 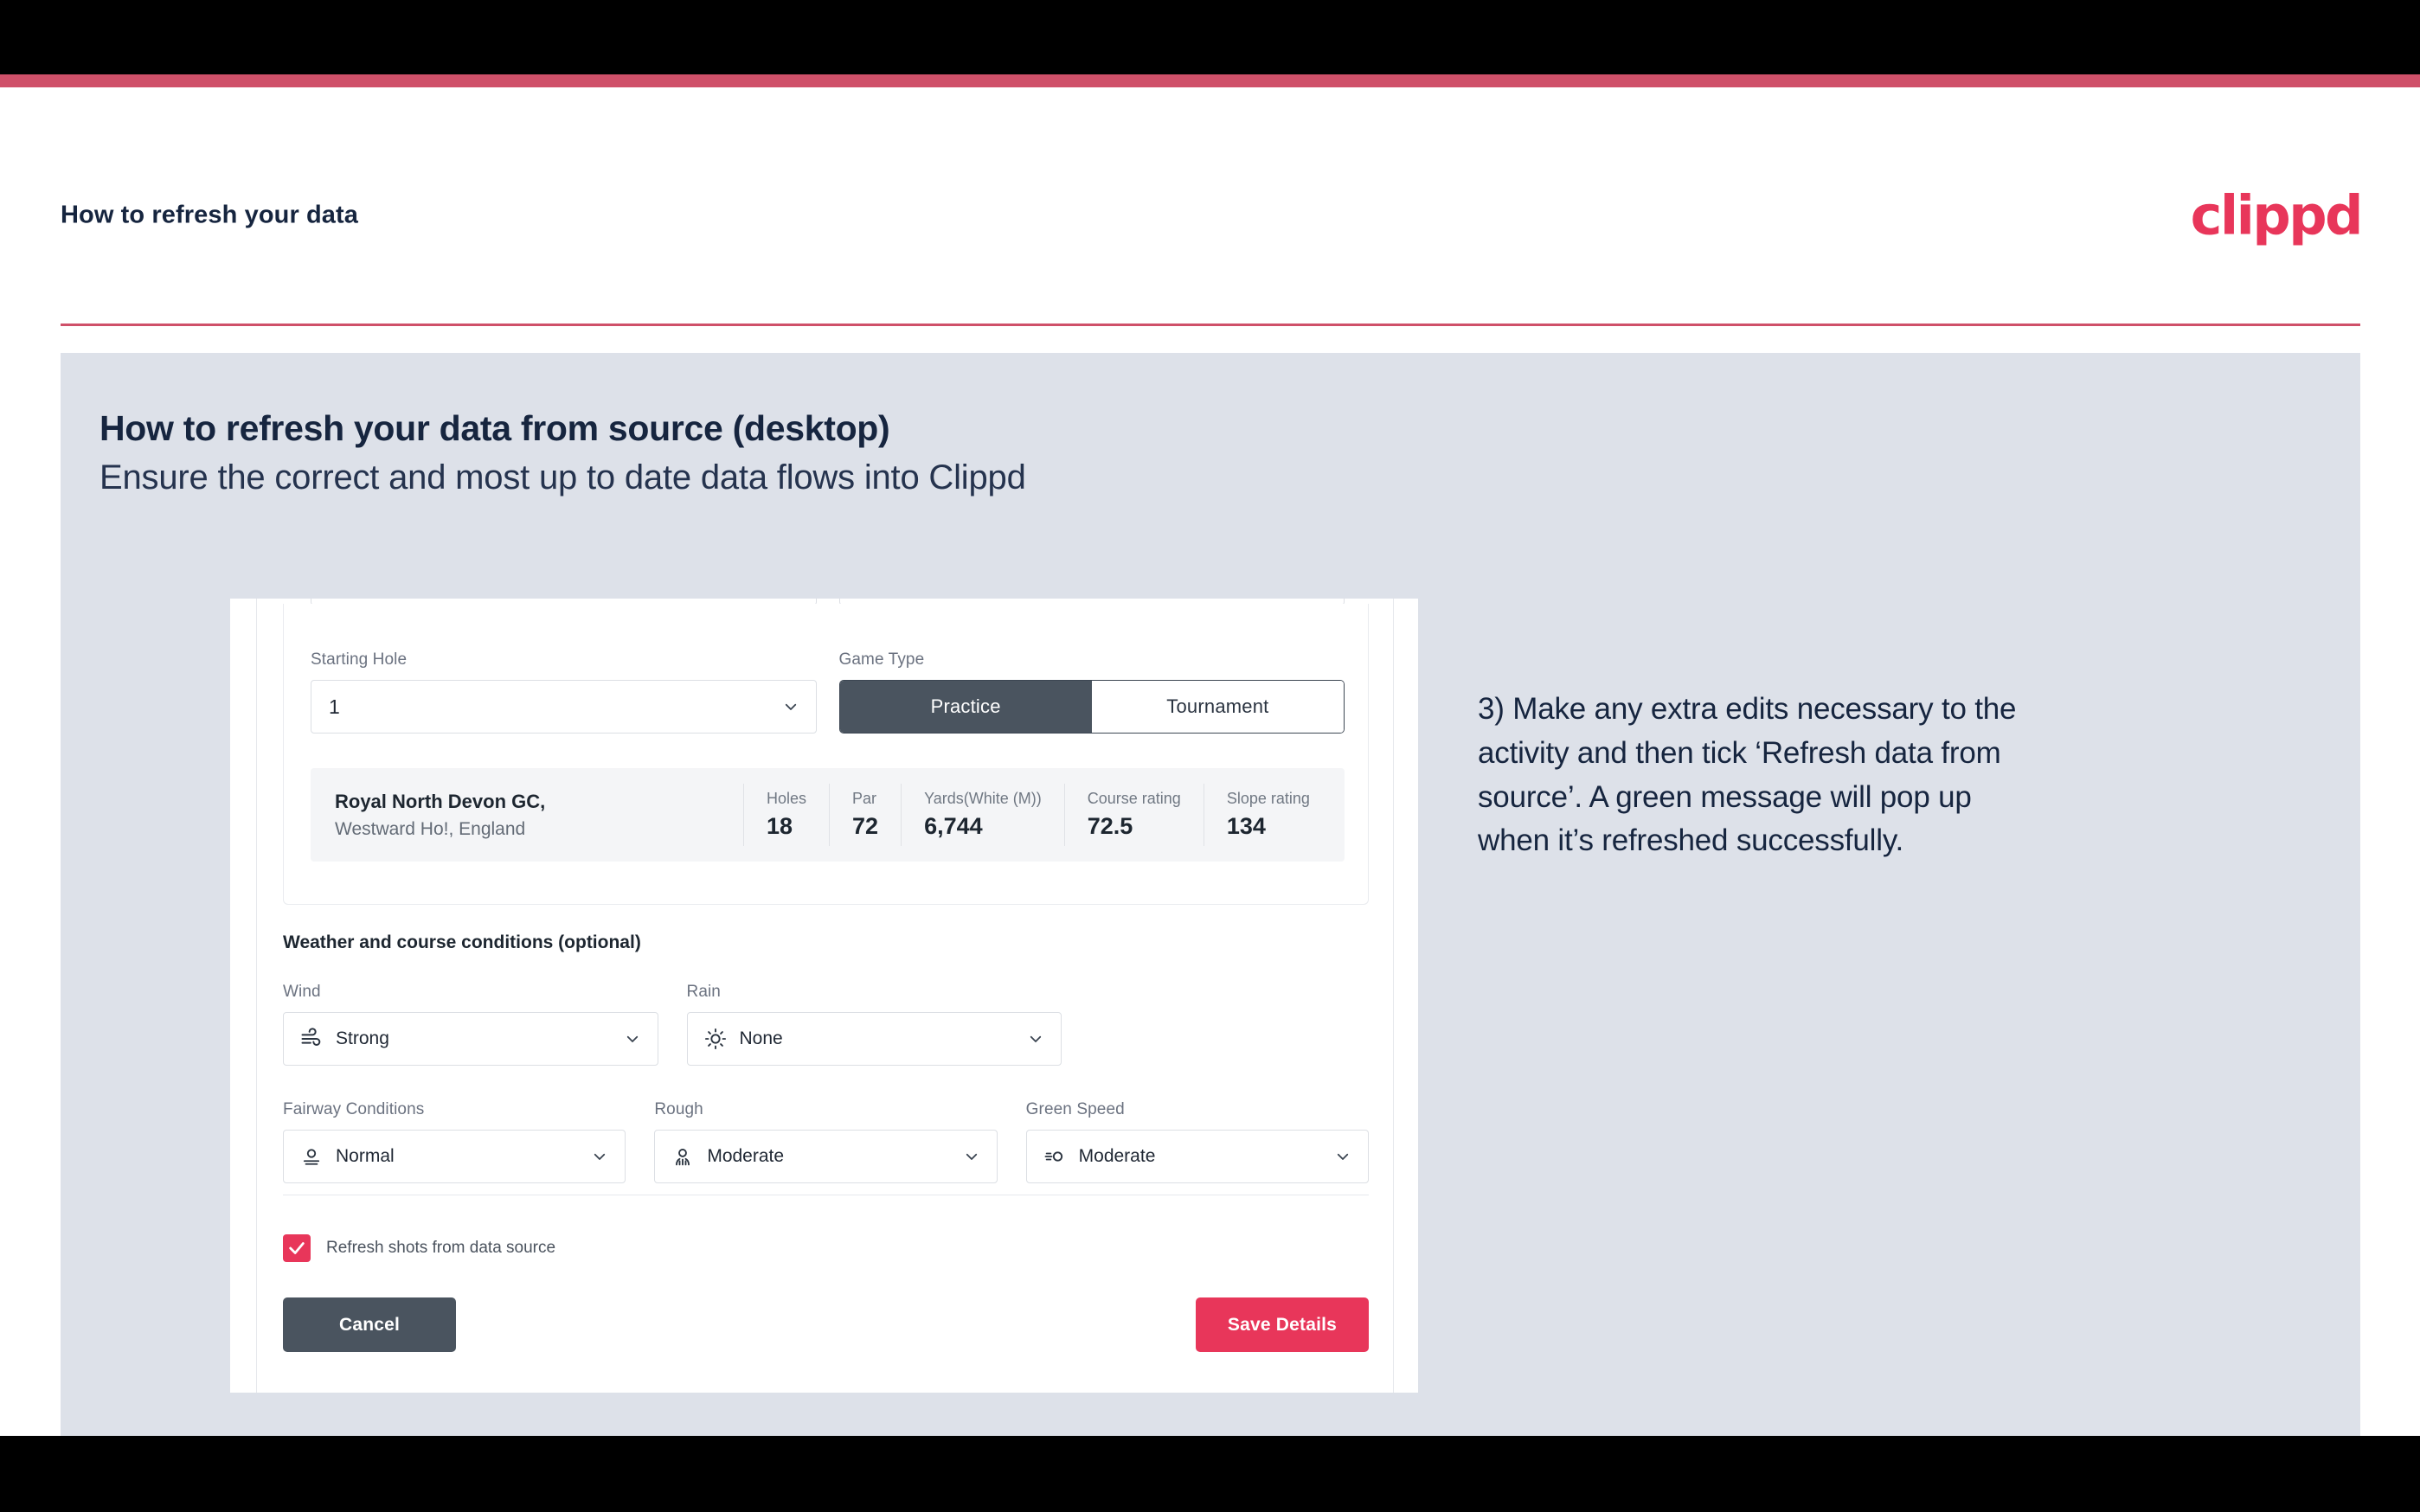 I want to click on rain-value: None, so click(x=761, y=1038).